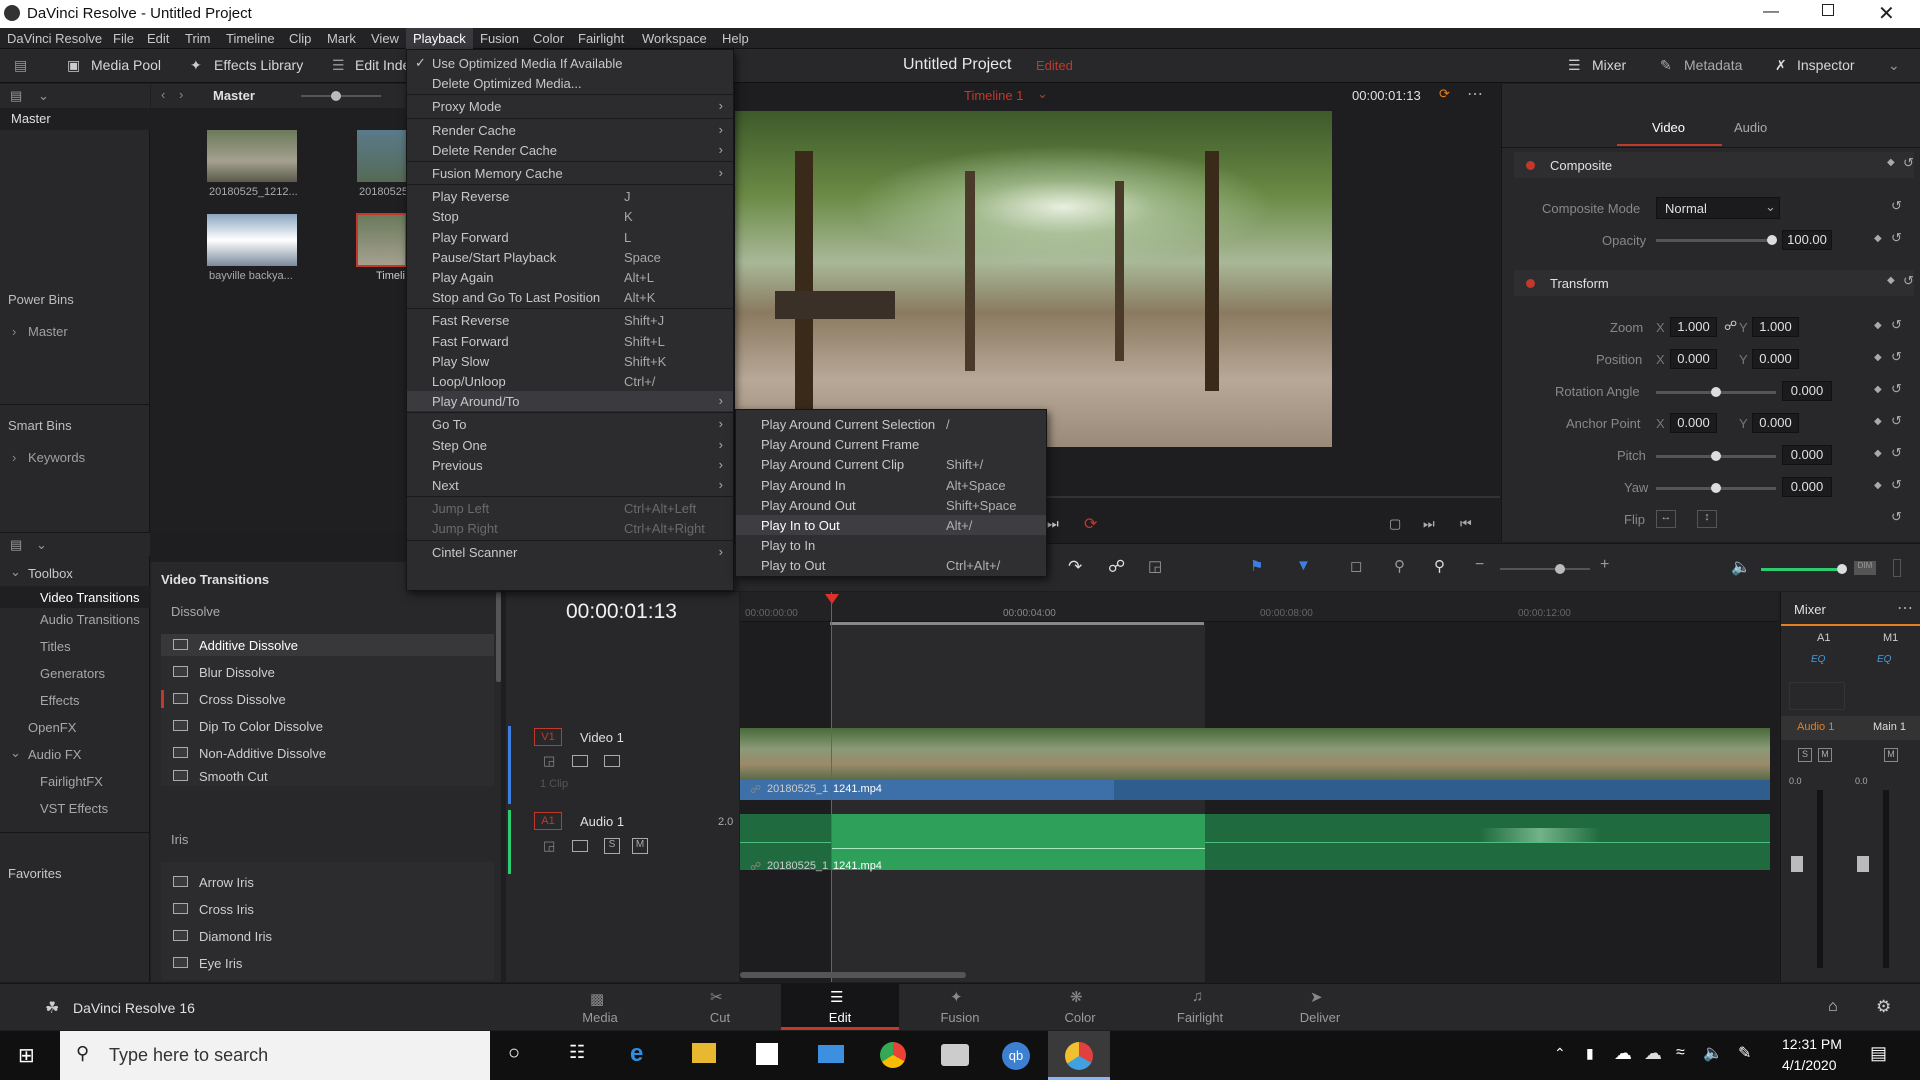  I want to click on menu-item: Play Reverse J, so click(570, 196).